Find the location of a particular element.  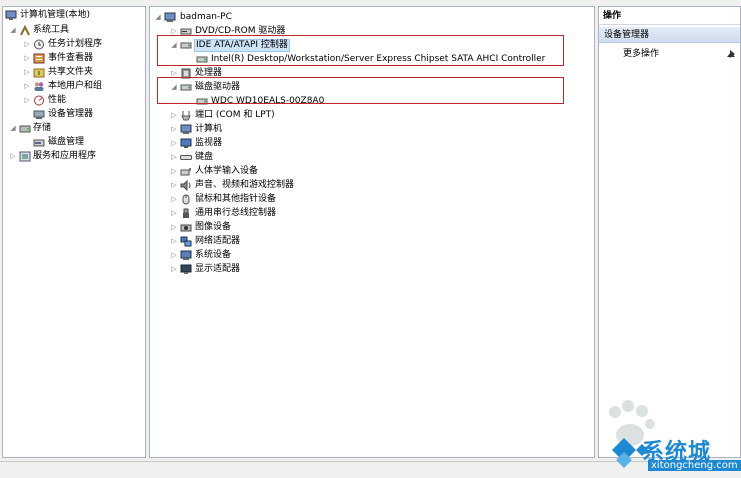

imaging-device-icon is located at coordinates (186, 227).